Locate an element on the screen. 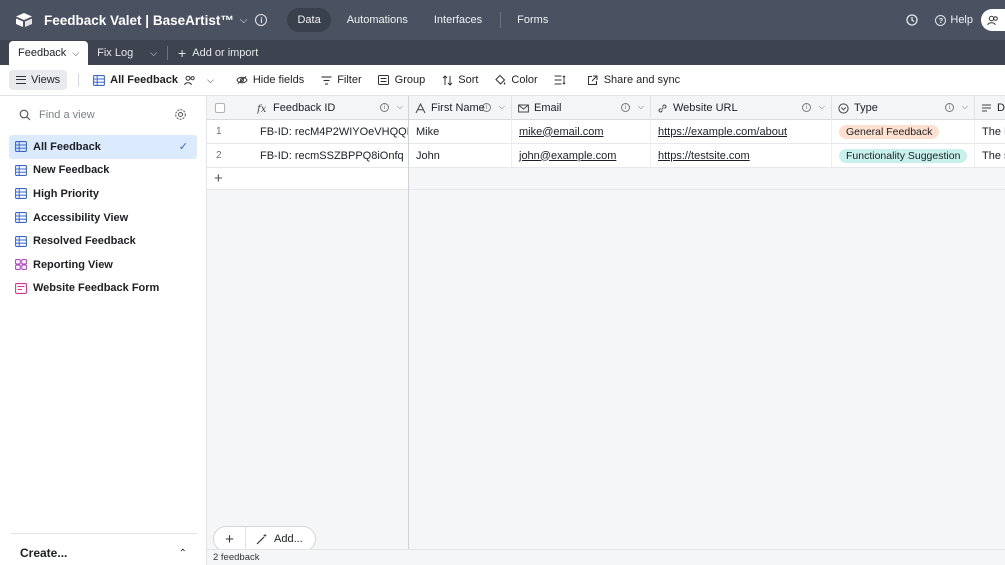 This screenshot has width=1005, height=565. sidebar-view-label: New Feedback is located at coordinates (71, 170).